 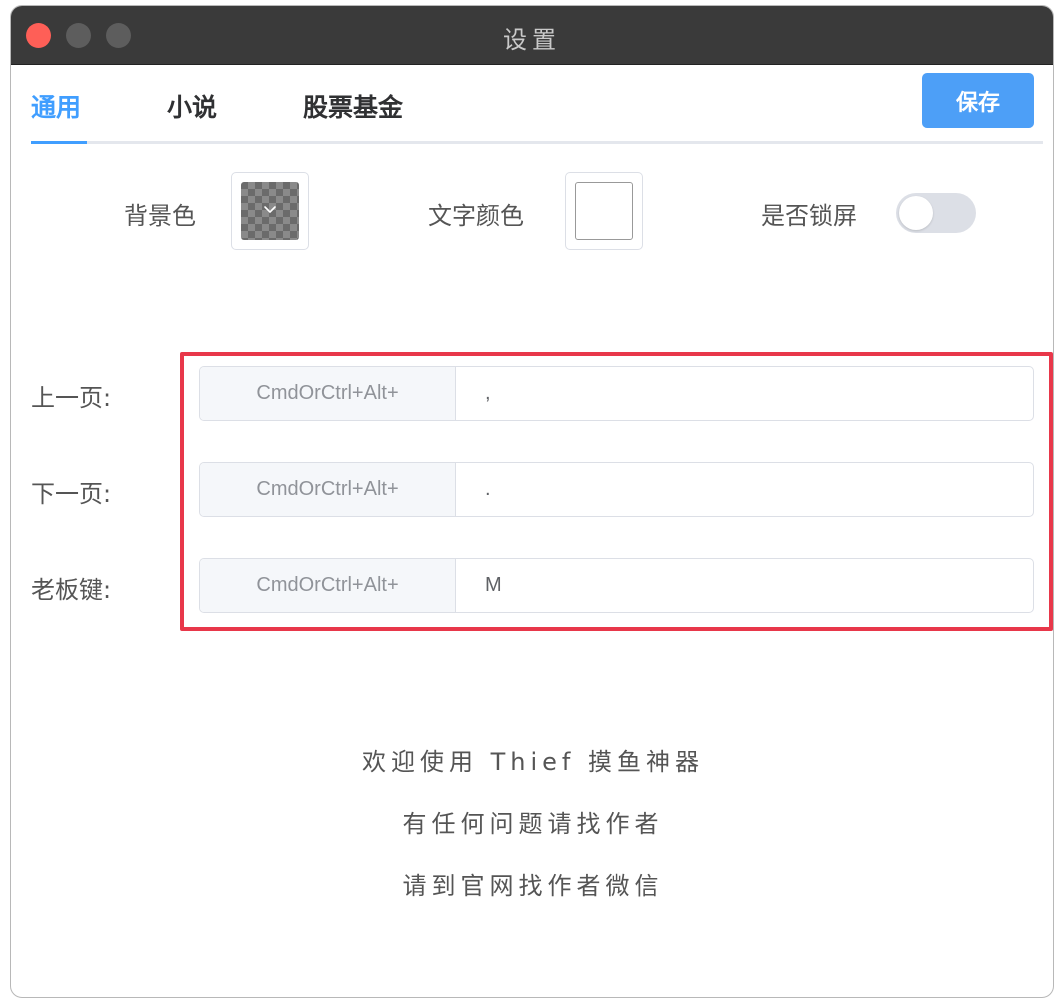 What do you see at coordinates (71, 494) in the screenshot?
I see `shortcut-label-next-page: 下一页:` at bounding box center [71, 494].